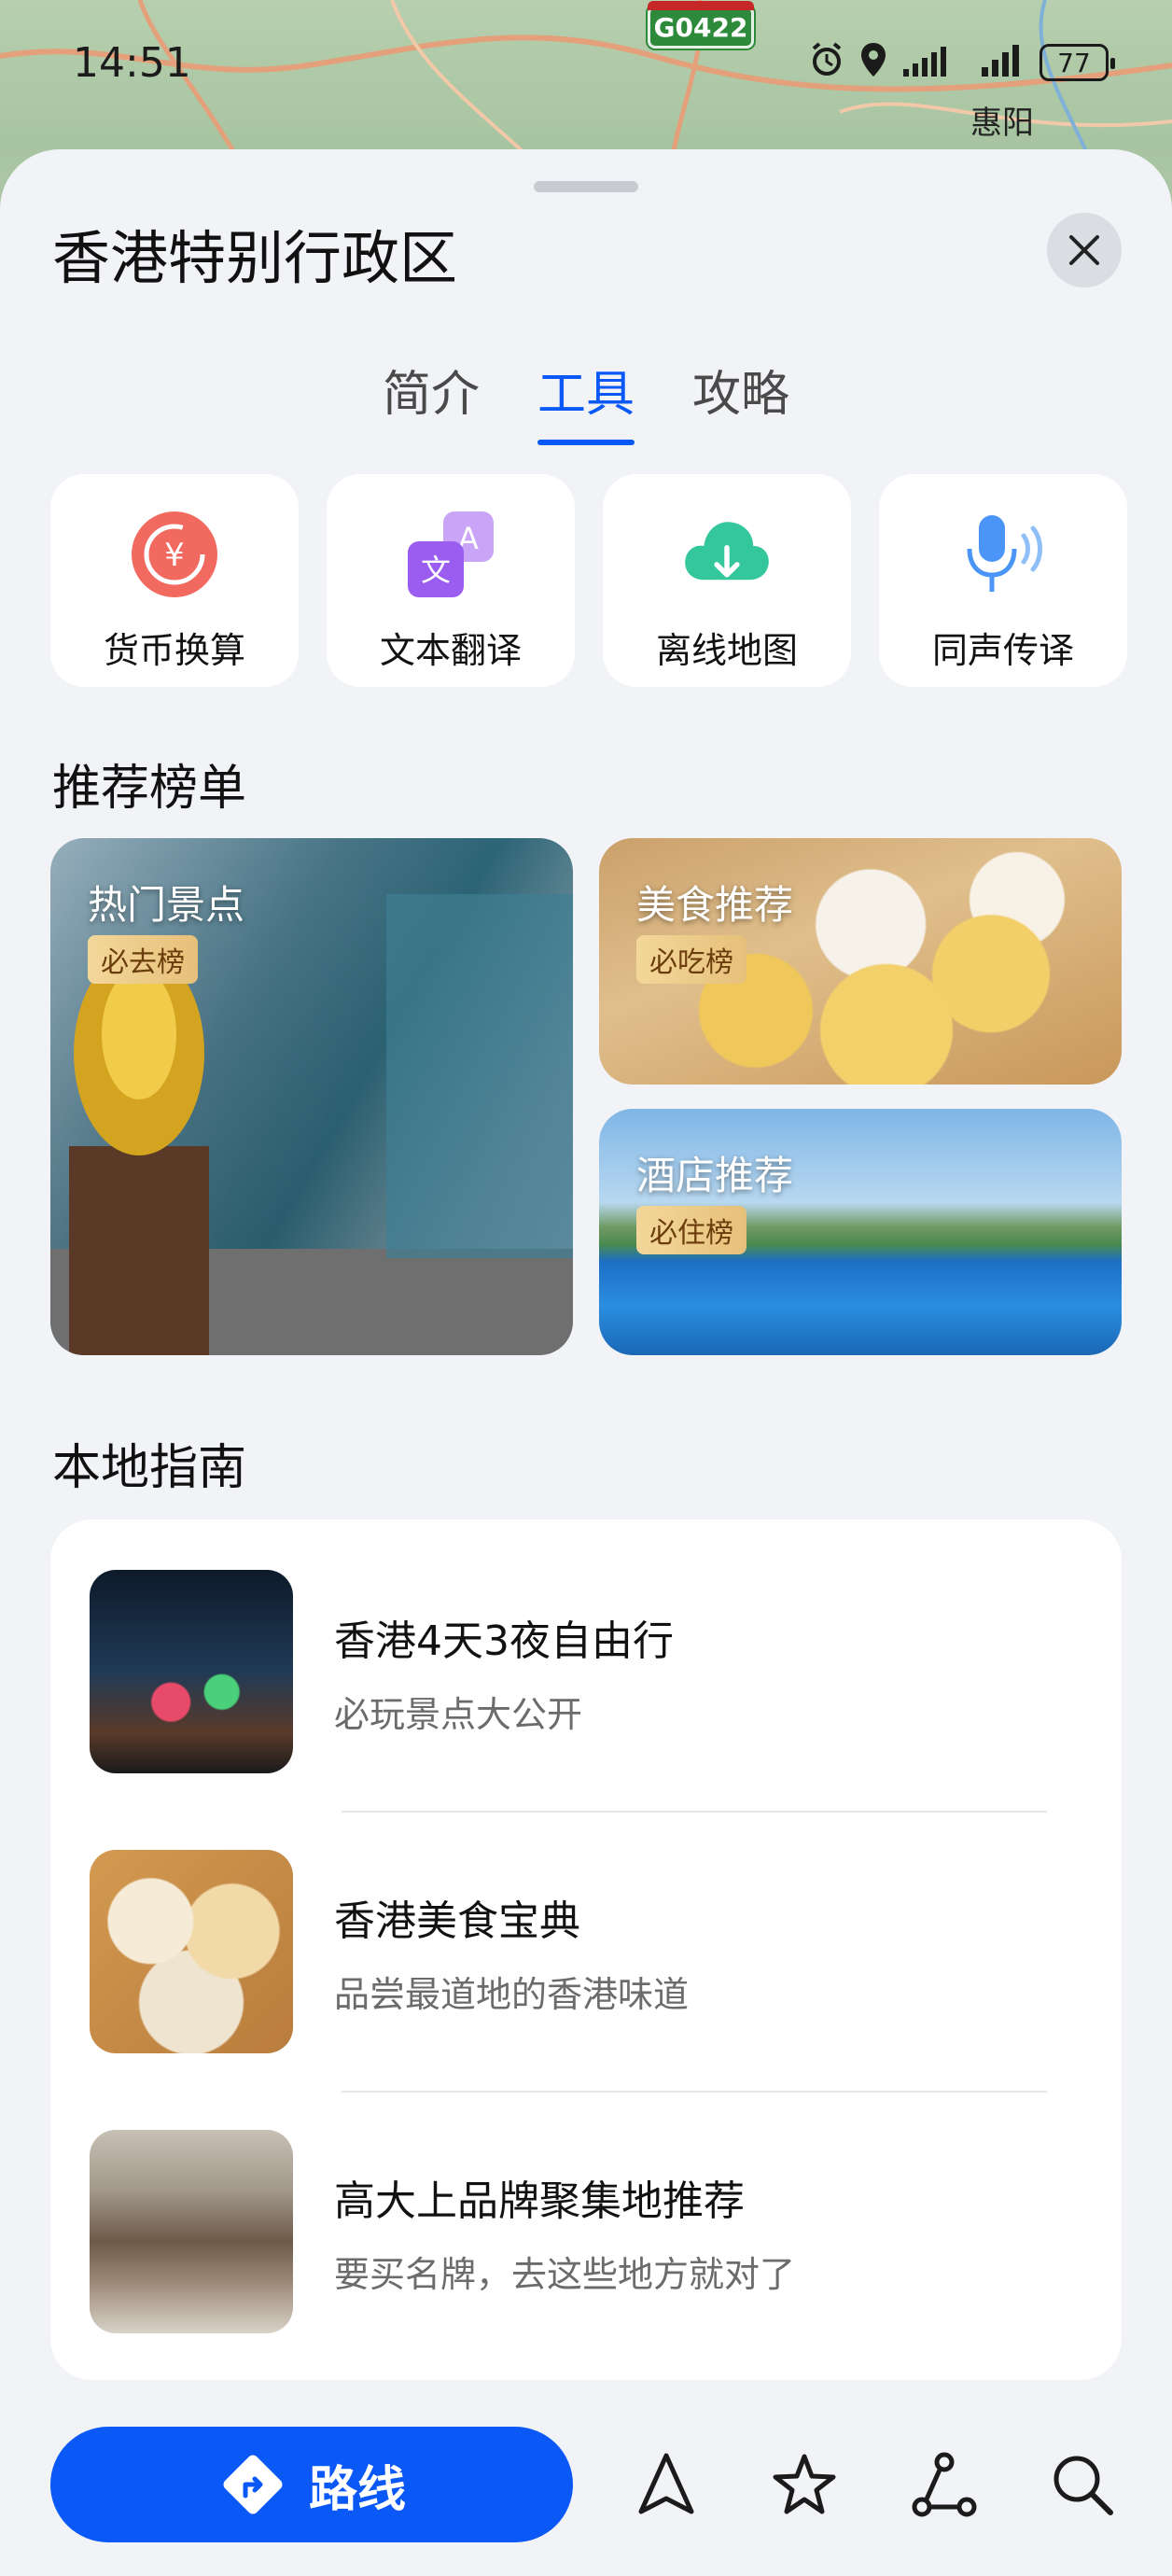 The image size is (1172, 2576). I want to click on guide-item: 香港4天3夜自由行 必玩景点大公开, so click(589, 1671).